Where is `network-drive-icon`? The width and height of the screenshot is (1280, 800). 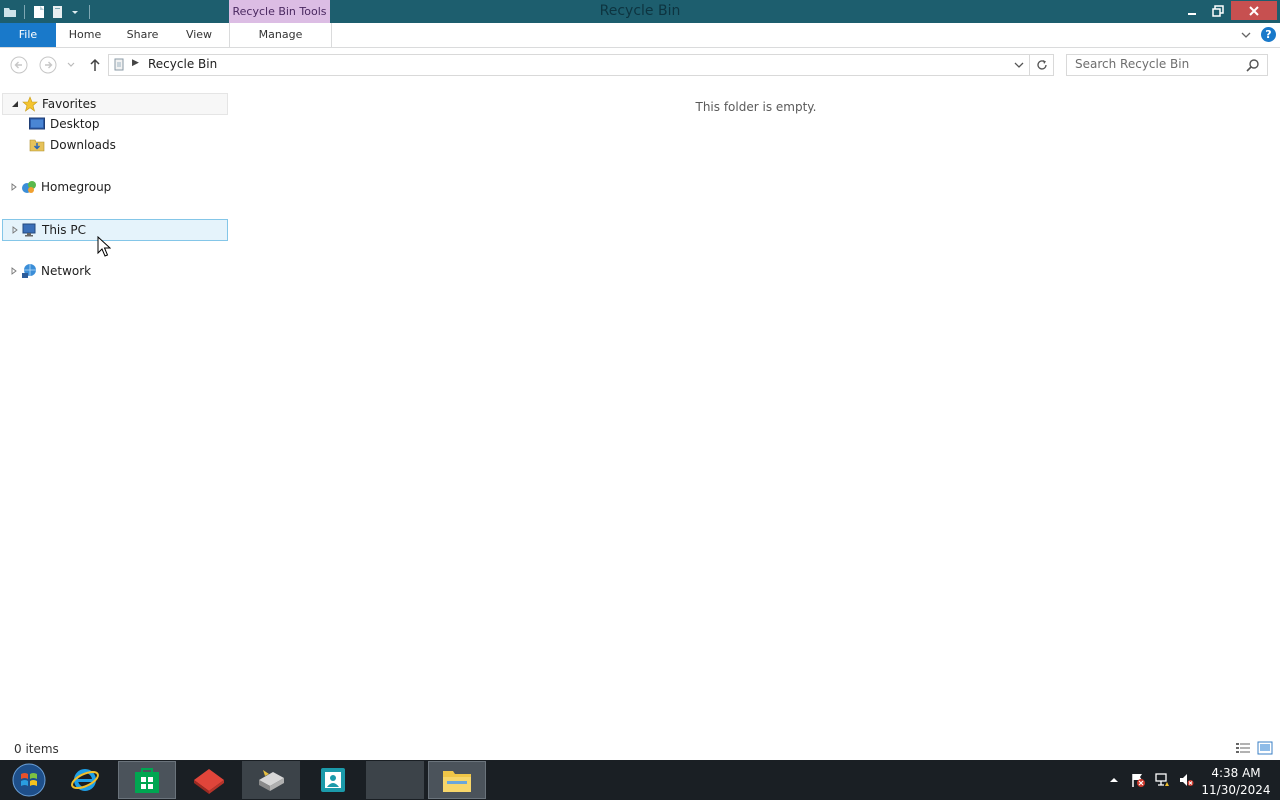
network-drive-icon is located at coordinates (271, 780).